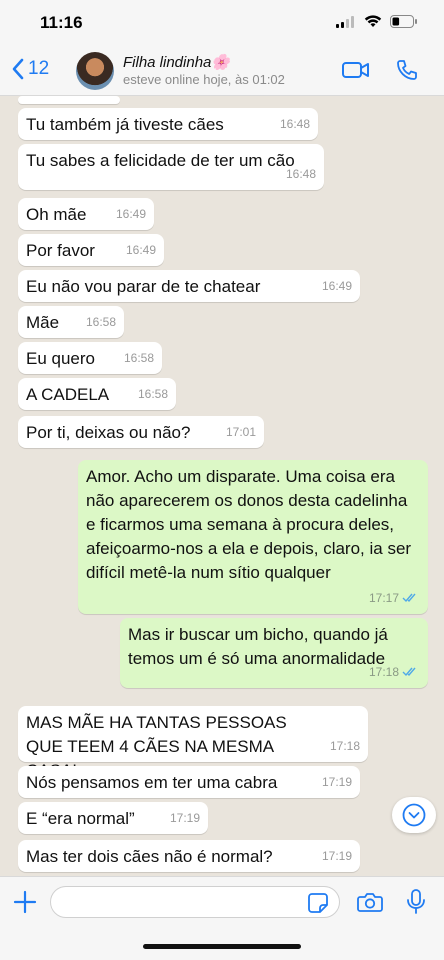  I want to click on message-bubble-in: Por favor 16:49, so click(91, 250).